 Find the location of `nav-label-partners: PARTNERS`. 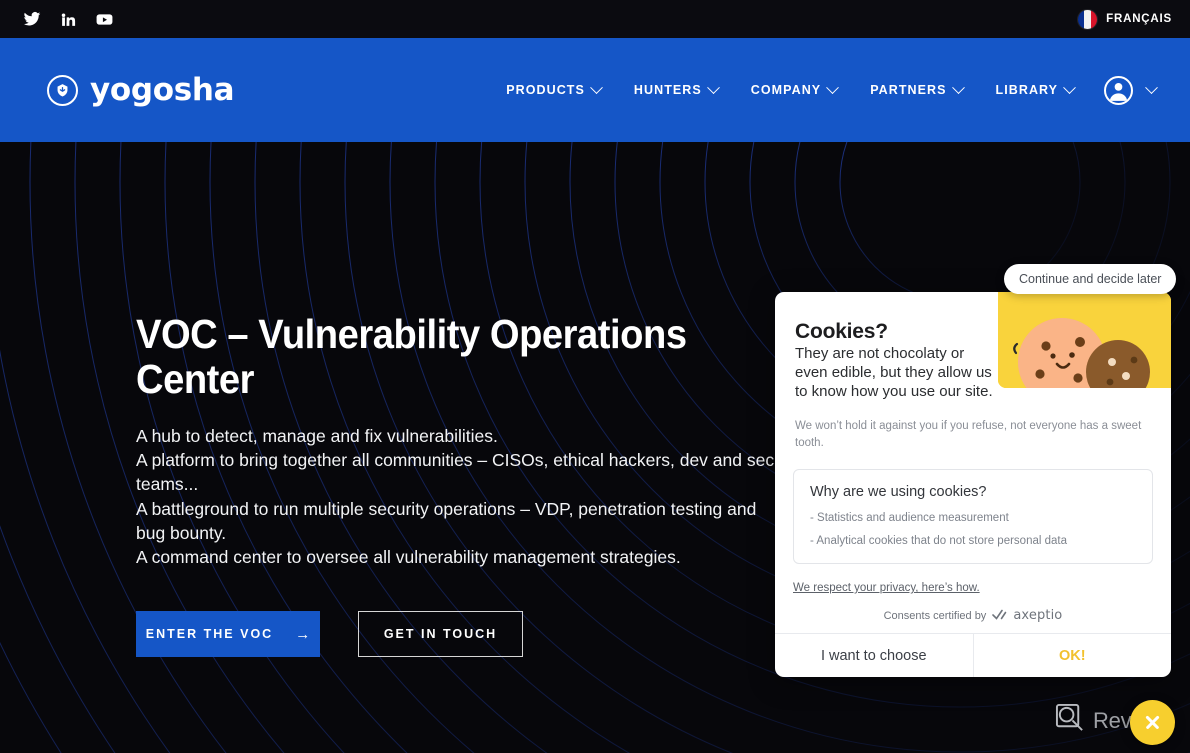

nav-label-partners: PARTNERS is located at coordinates (908, 90).